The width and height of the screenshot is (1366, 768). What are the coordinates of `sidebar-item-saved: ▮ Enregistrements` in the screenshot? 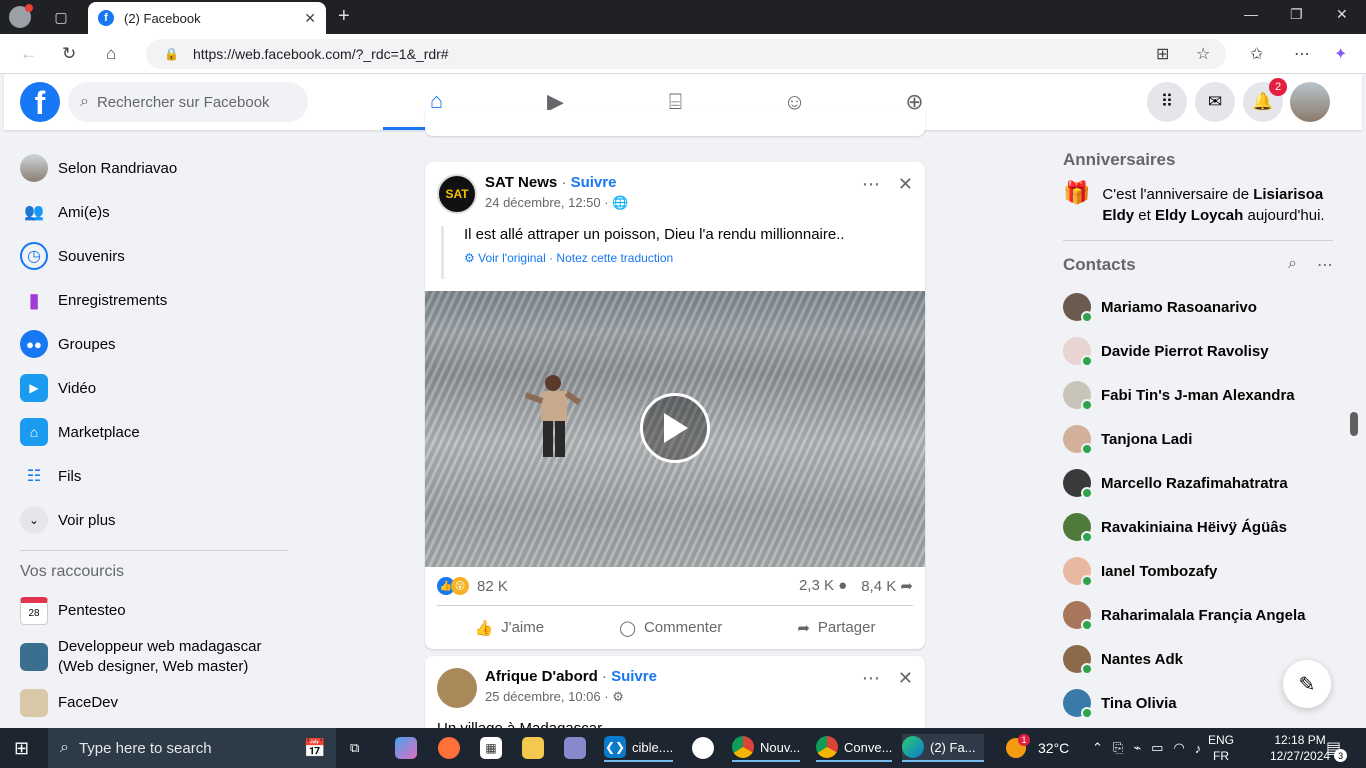 It's located at (154, 300).